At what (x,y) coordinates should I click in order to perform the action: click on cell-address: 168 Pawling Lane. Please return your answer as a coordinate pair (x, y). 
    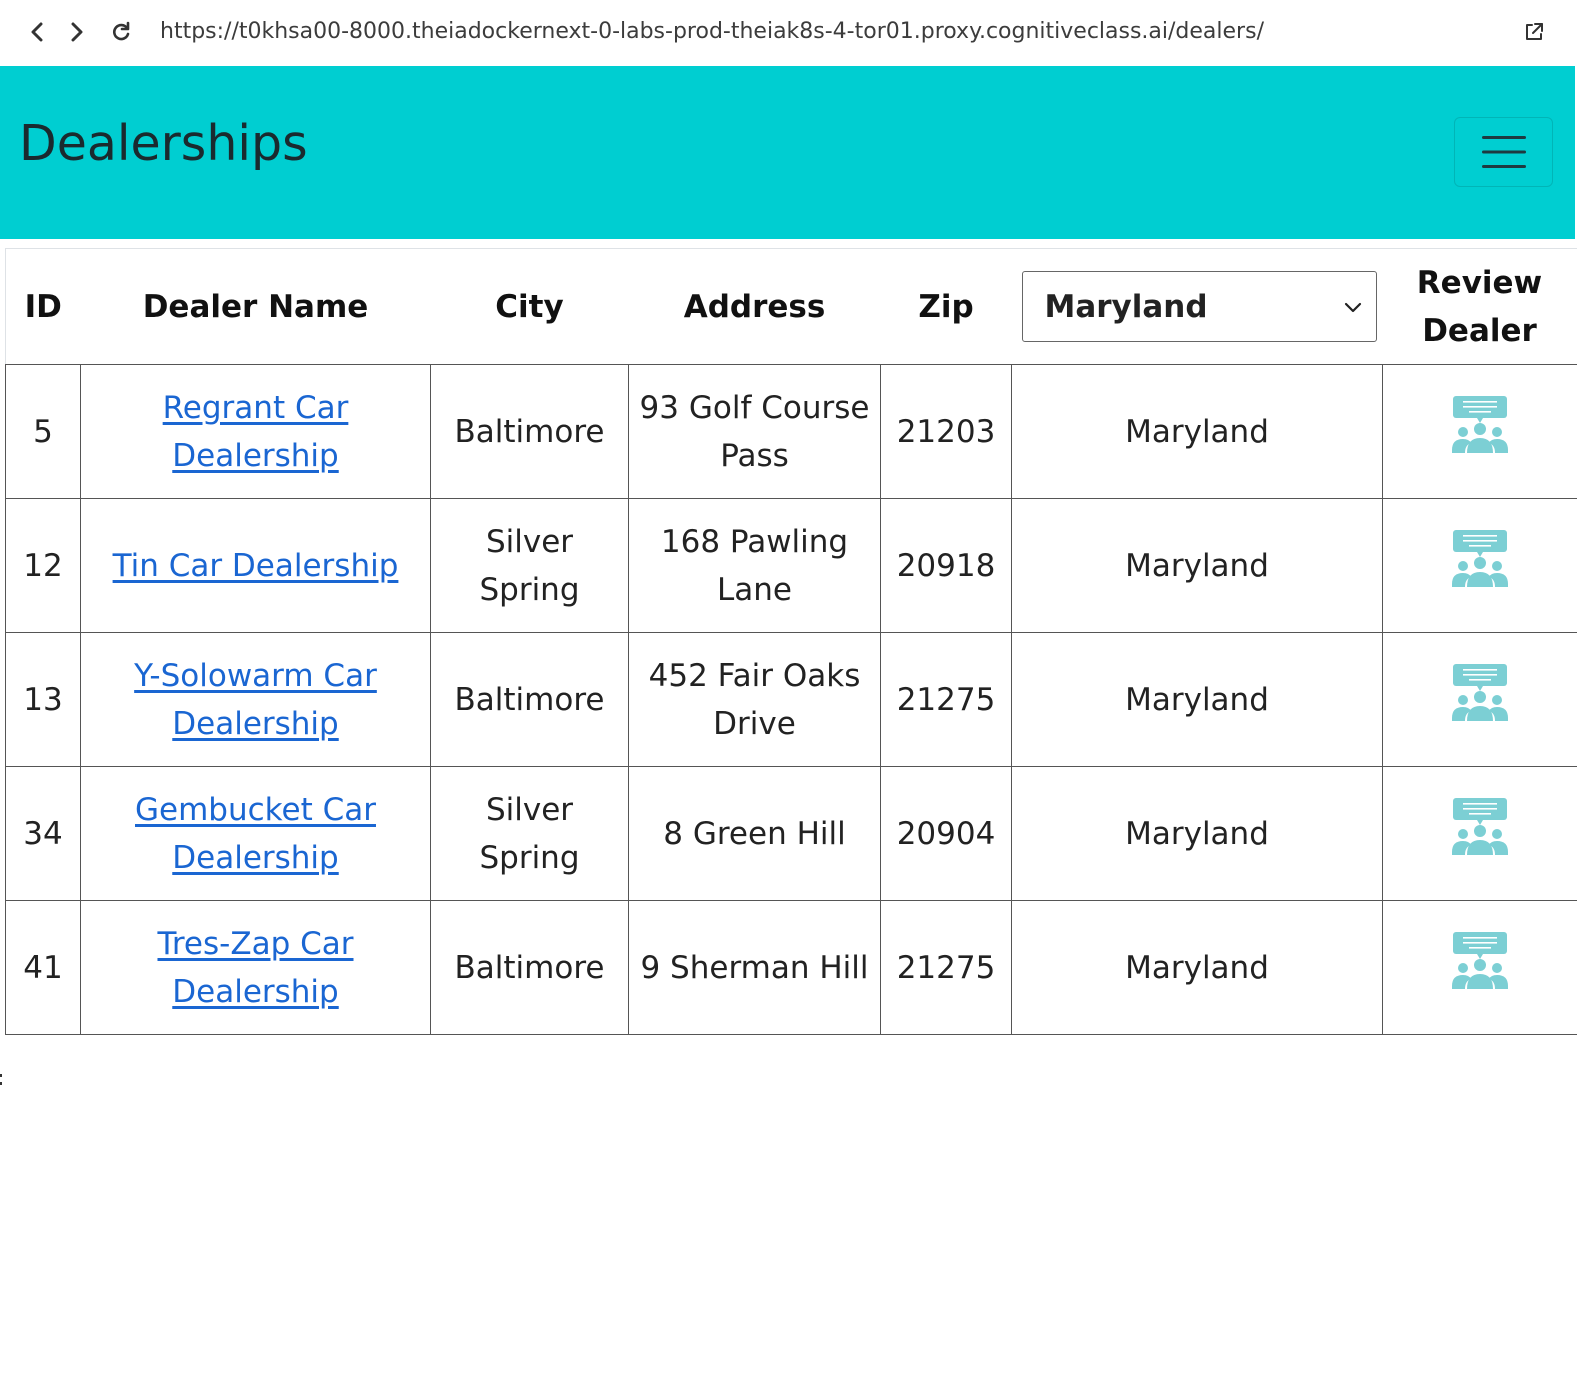
    Looking at the image, I should click on (754, 565).